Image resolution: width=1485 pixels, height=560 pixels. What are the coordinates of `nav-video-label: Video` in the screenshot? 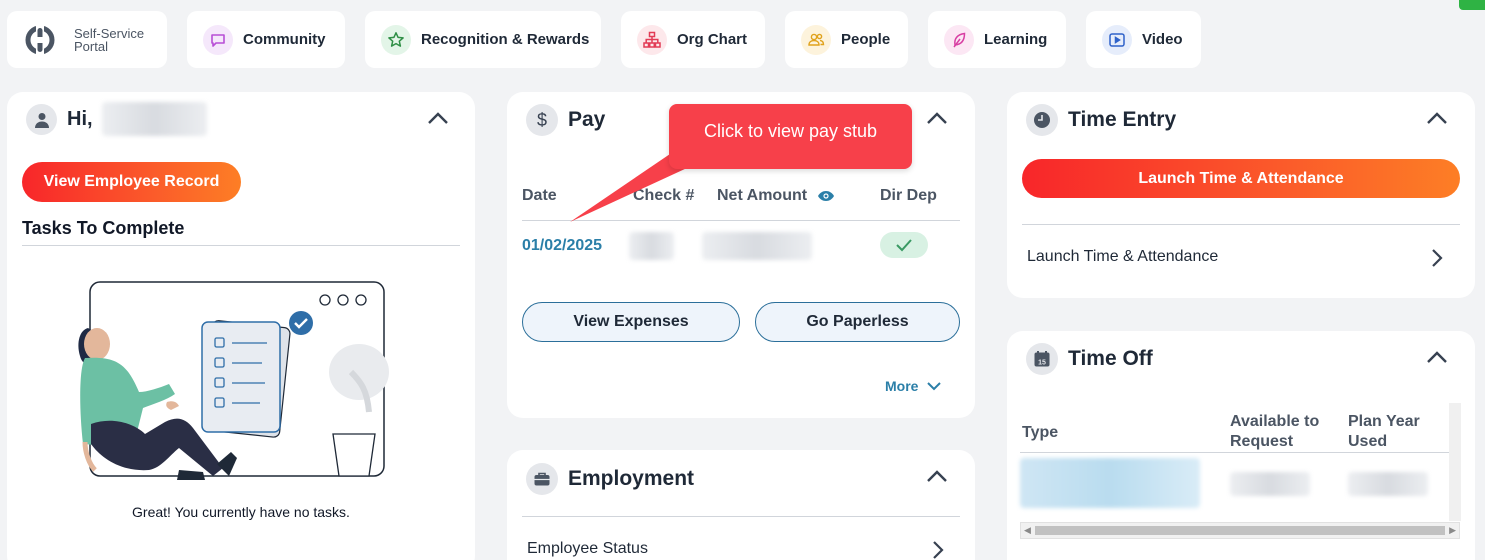 It's located at (1162, 39).